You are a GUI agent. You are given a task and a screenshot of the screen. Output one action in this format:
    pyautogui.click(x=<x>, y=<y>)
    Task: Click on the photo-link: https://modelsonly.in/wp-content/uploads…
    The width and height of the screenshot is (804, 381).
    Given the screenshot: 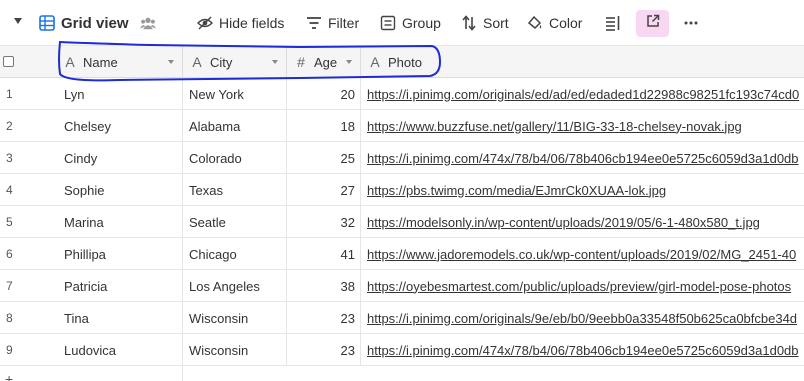 What is the action you would take?
    pyautogui.click(x=563, y=222)
    